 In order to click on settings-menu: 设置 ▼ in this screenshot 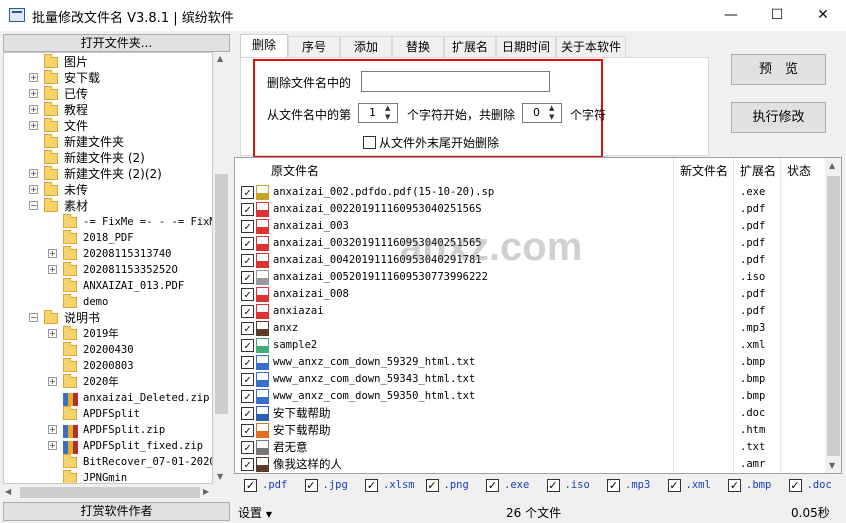, I will do `click(255, 512)`.